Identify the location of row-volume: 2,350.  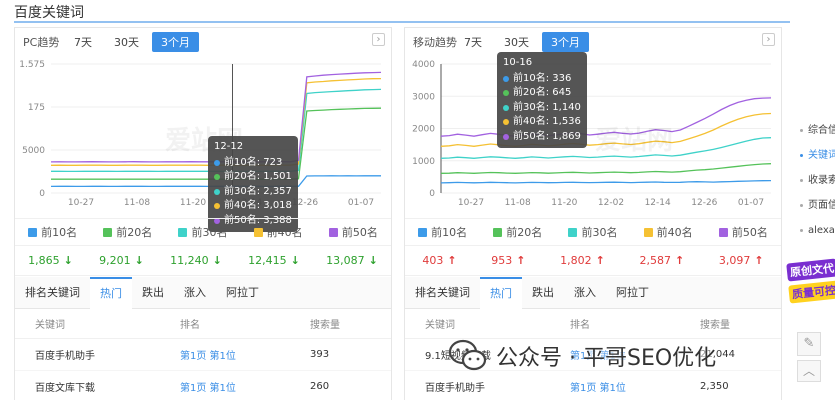
(714, 386).